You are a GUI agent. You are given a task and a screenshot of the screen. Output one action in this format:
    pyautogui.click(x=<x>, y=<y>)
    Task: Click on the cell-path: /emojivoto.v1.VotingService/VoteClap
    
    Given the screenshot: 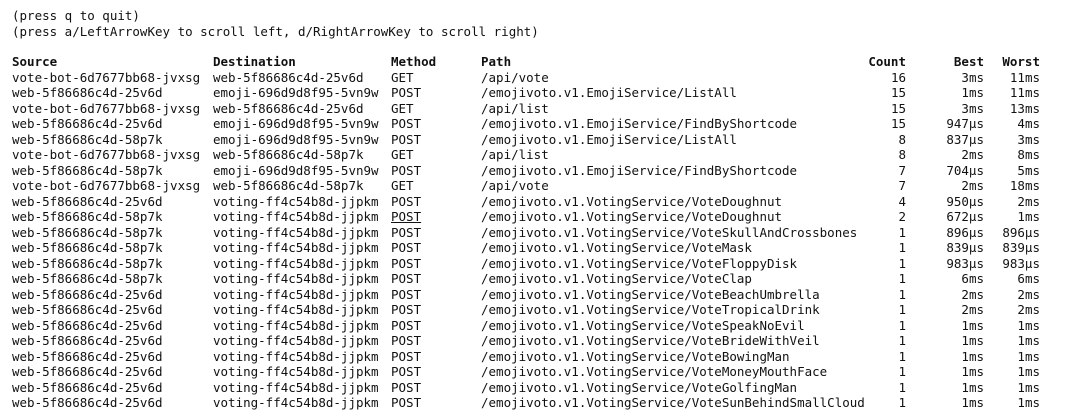 What is the action you would take?
    pyautogui.click(x=616, y=278)
    